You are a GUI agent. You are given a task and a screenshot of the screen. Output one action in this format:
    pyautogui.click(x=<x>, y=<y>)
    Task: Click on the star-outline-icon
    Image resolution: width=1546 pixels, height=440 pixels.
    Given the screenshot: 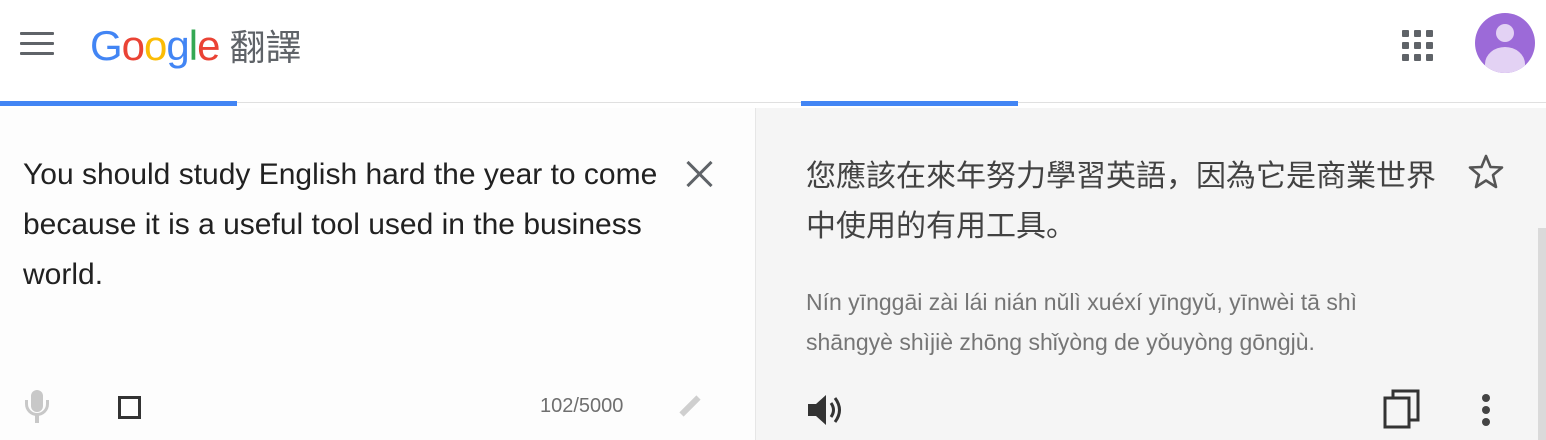 What is the action you would take?
    pyautogui.click(x=1486, y=172)
    